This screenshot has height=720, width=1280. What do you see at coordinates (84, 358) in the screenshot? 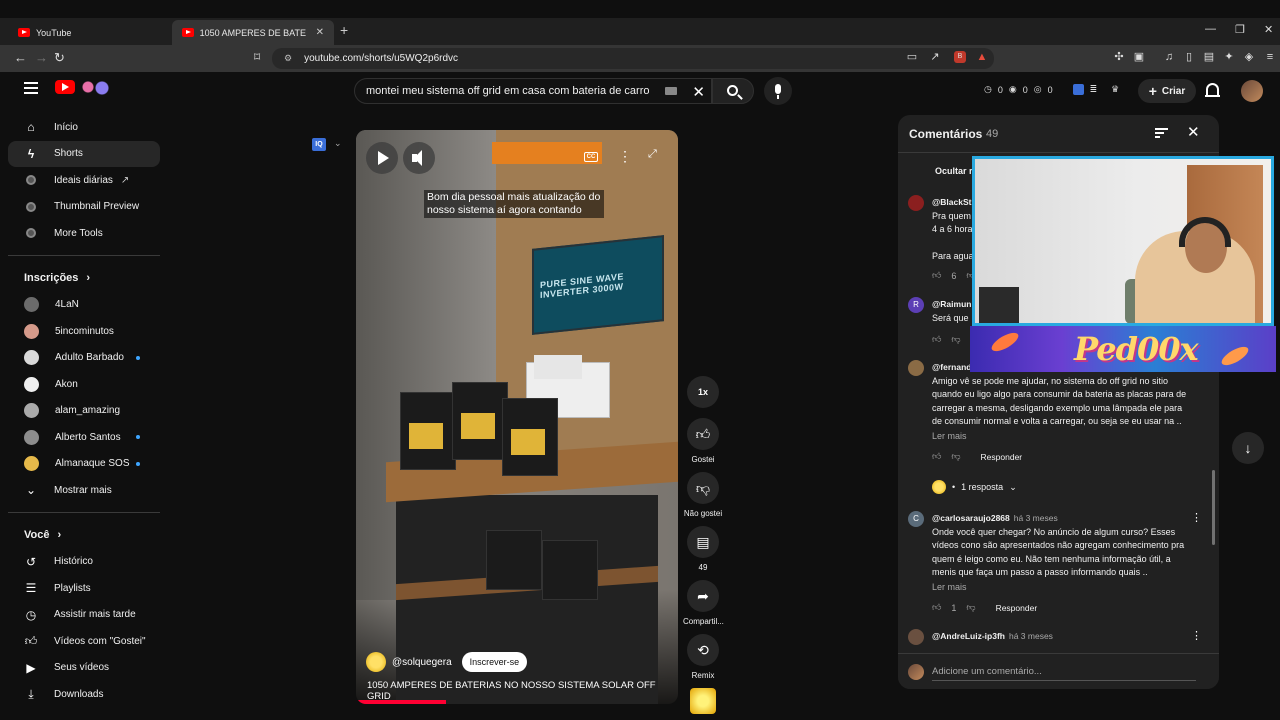
I see `subscription-item: Adulto Barbado` at bounding box center [84, 358].